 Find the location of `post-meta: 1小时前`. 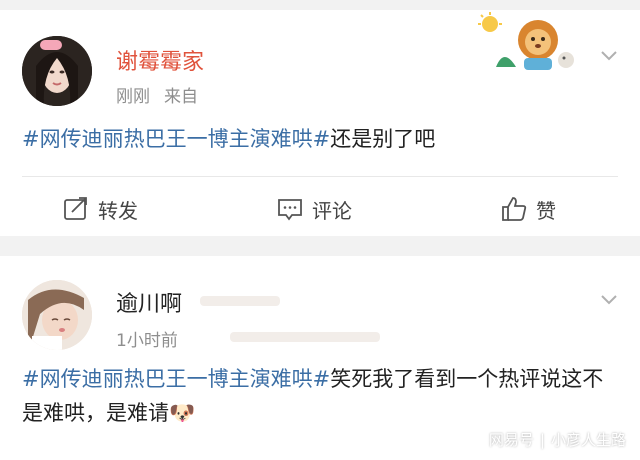

post-meta: 1小时前 is located at coordinates (147, 338).